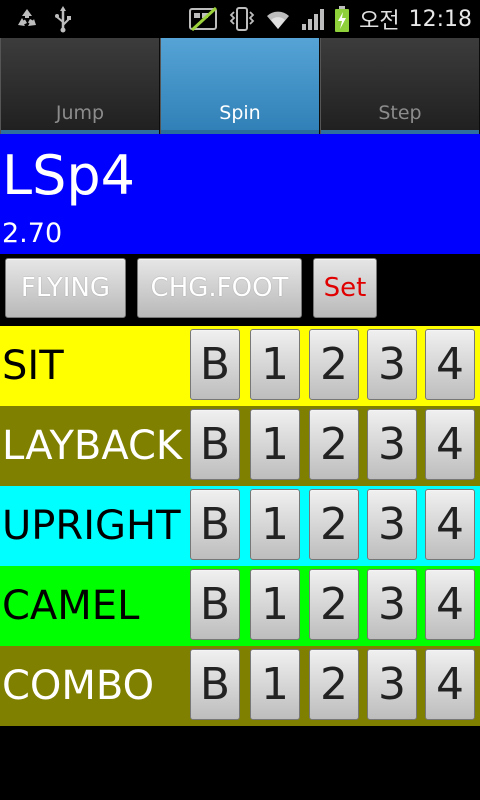  I want to click on no-sim-icon, so click(204, 19).